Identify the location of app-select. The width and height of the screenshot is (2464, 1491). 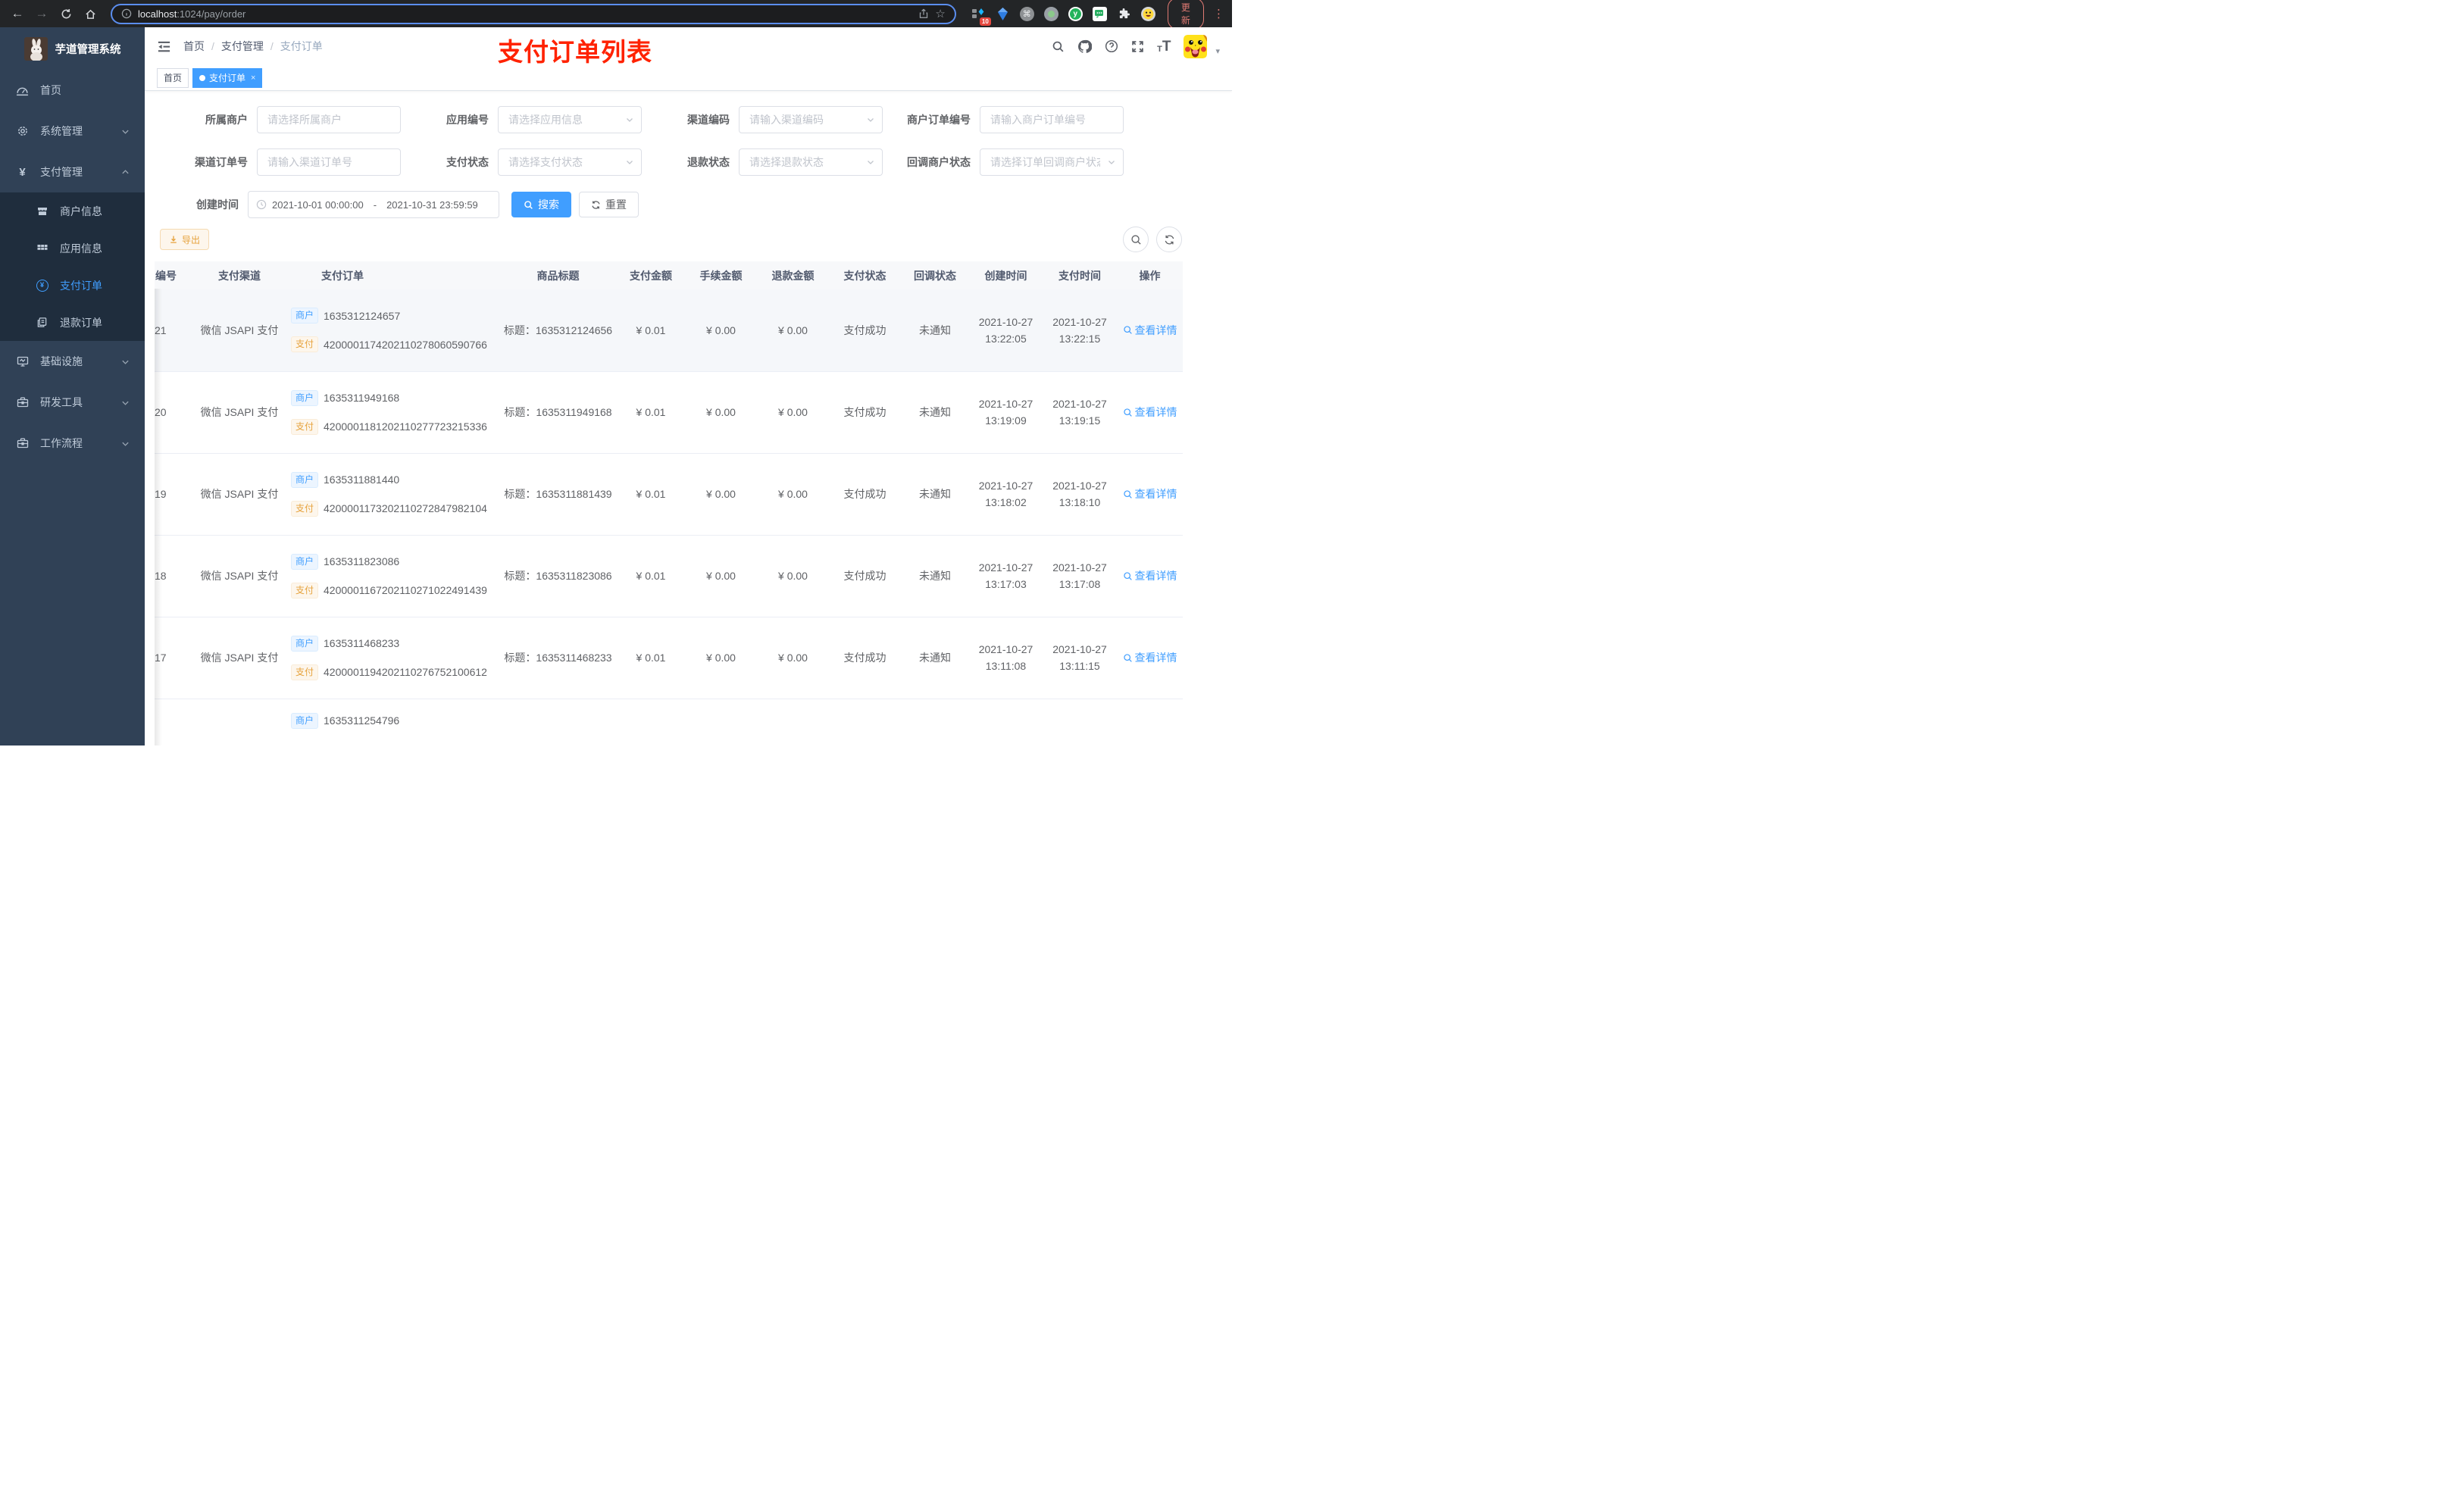
(570, 120).